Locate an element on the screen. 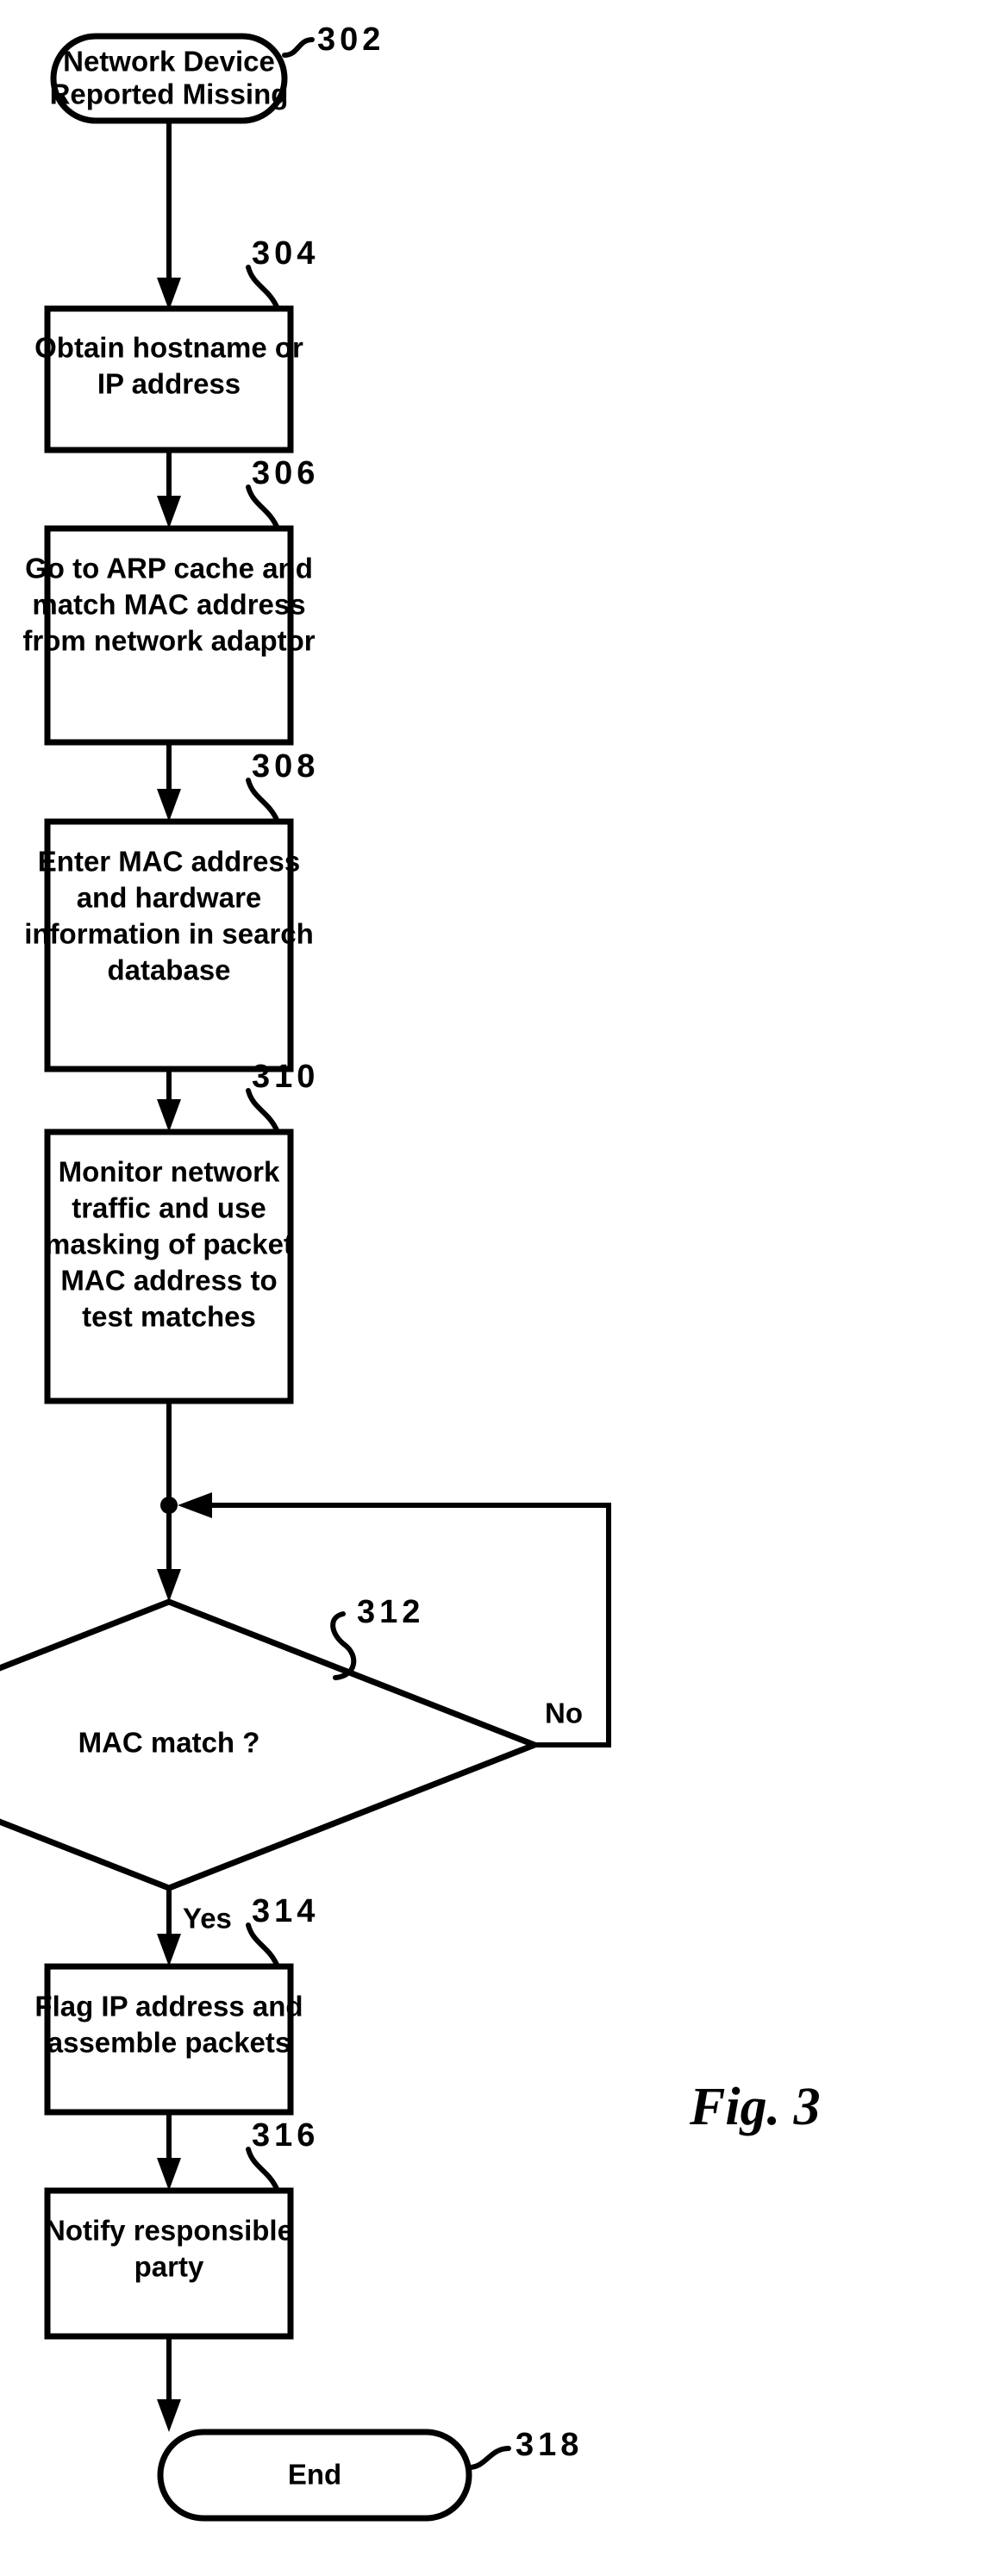  node-step-314: Flag IP address and assemble packets is located at coordinates (168, 2039).